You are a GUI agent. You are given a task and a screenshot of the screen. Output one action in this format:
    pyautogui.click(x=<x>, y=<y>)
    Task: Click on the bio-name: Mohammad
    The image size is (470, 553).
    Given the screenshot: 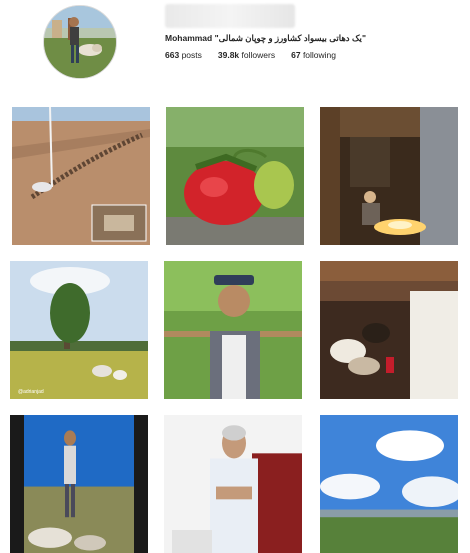 What is the action you would take?
    pyautogui.click(x=189, y=38)
    